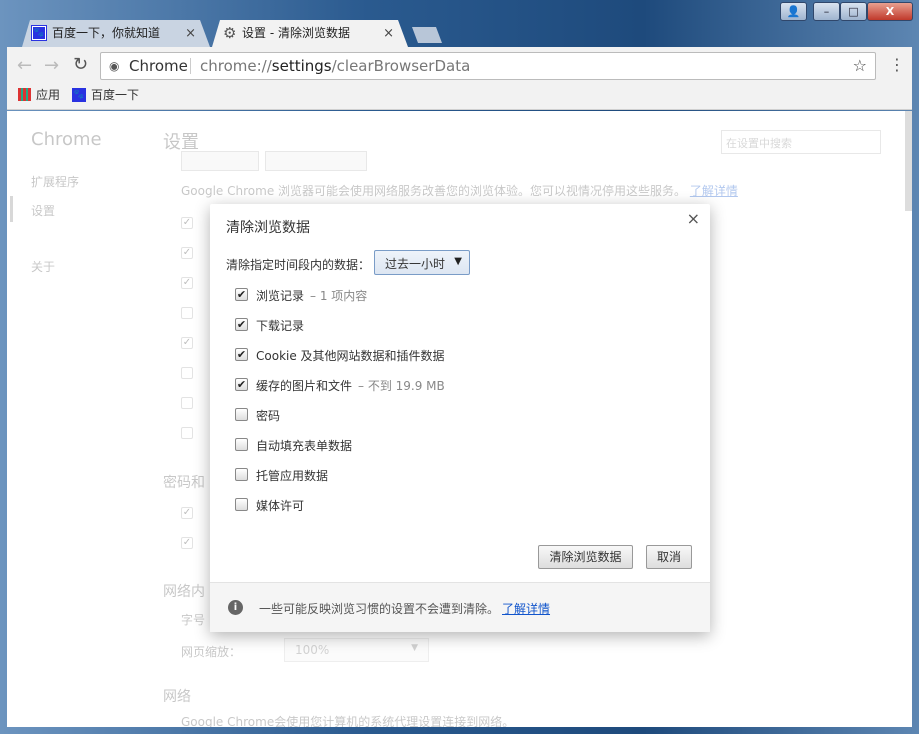  What do you see at coordinates (184, 592) in the screenshot?
I see `section-heading: 网络内` at bounding box center [184, 592].